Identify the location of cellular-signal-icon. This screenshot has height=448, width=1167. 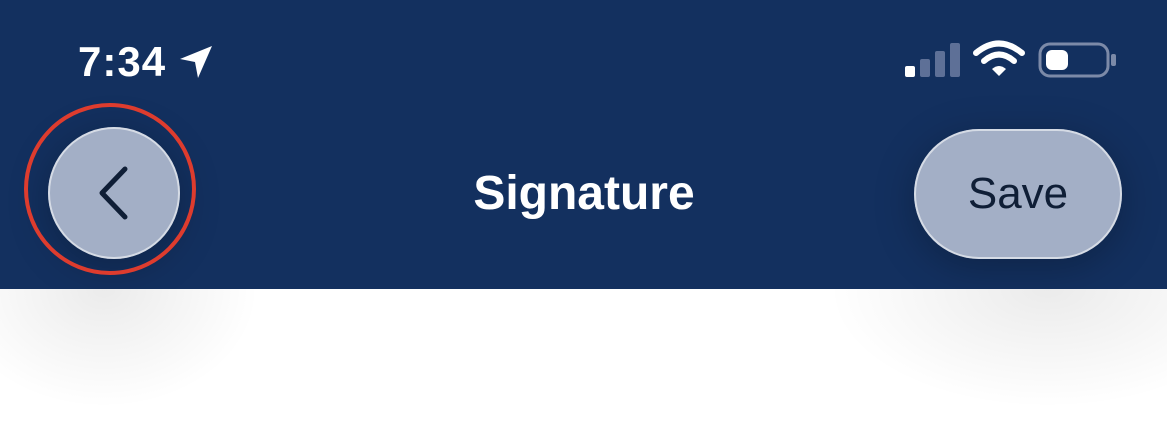
(932, 60).